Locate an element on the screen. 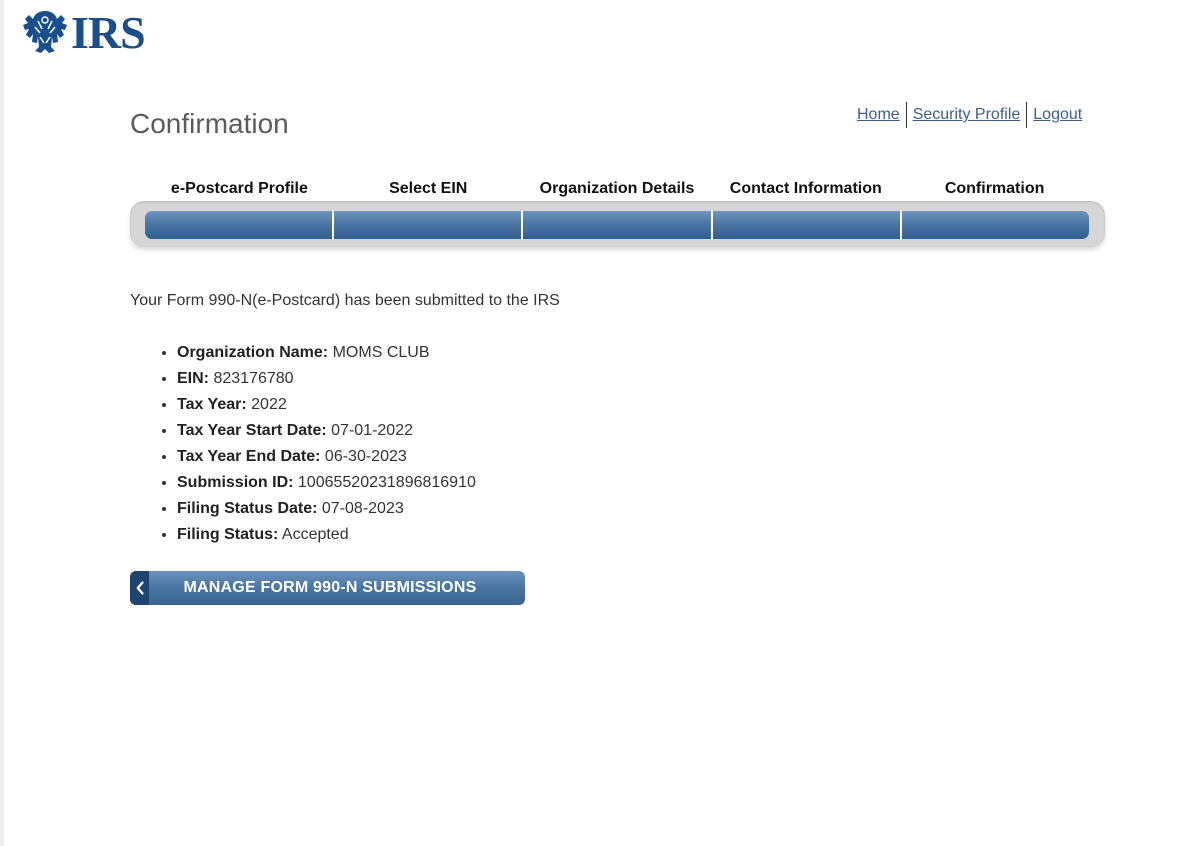 The image size is (1184, 846). logo-text: IRS is located at coordinates (108, 32).